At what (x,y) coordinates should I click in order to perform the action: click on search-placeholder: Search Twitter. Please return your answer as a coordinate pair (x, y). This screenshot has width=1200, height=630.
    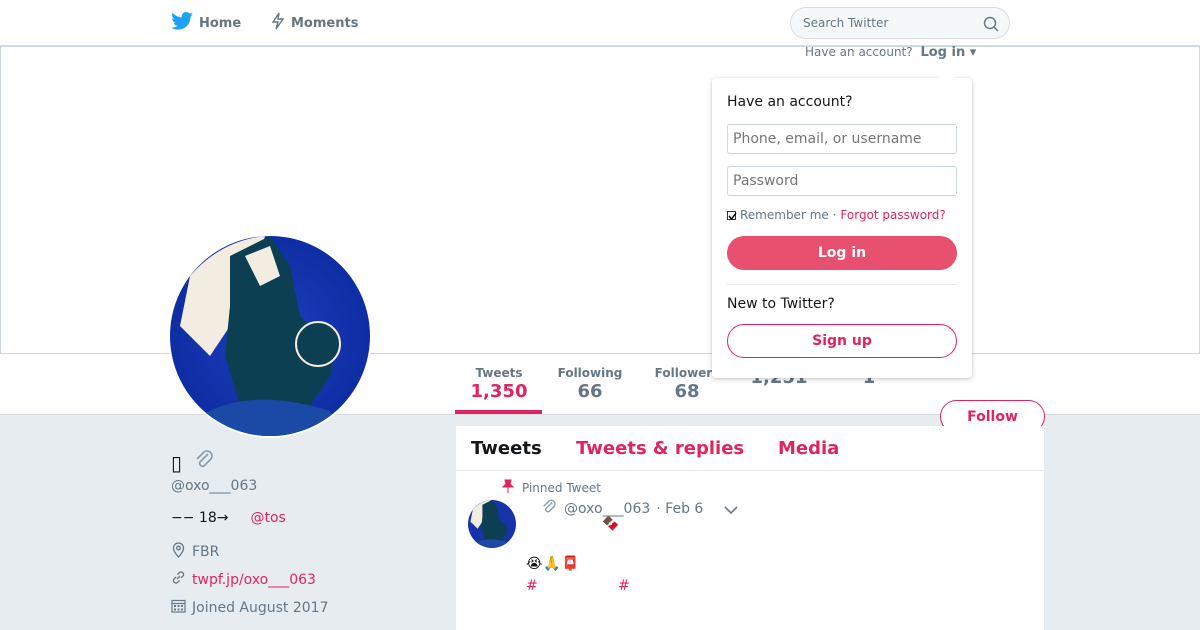
    Looking at the image, I should click on (846, 23).